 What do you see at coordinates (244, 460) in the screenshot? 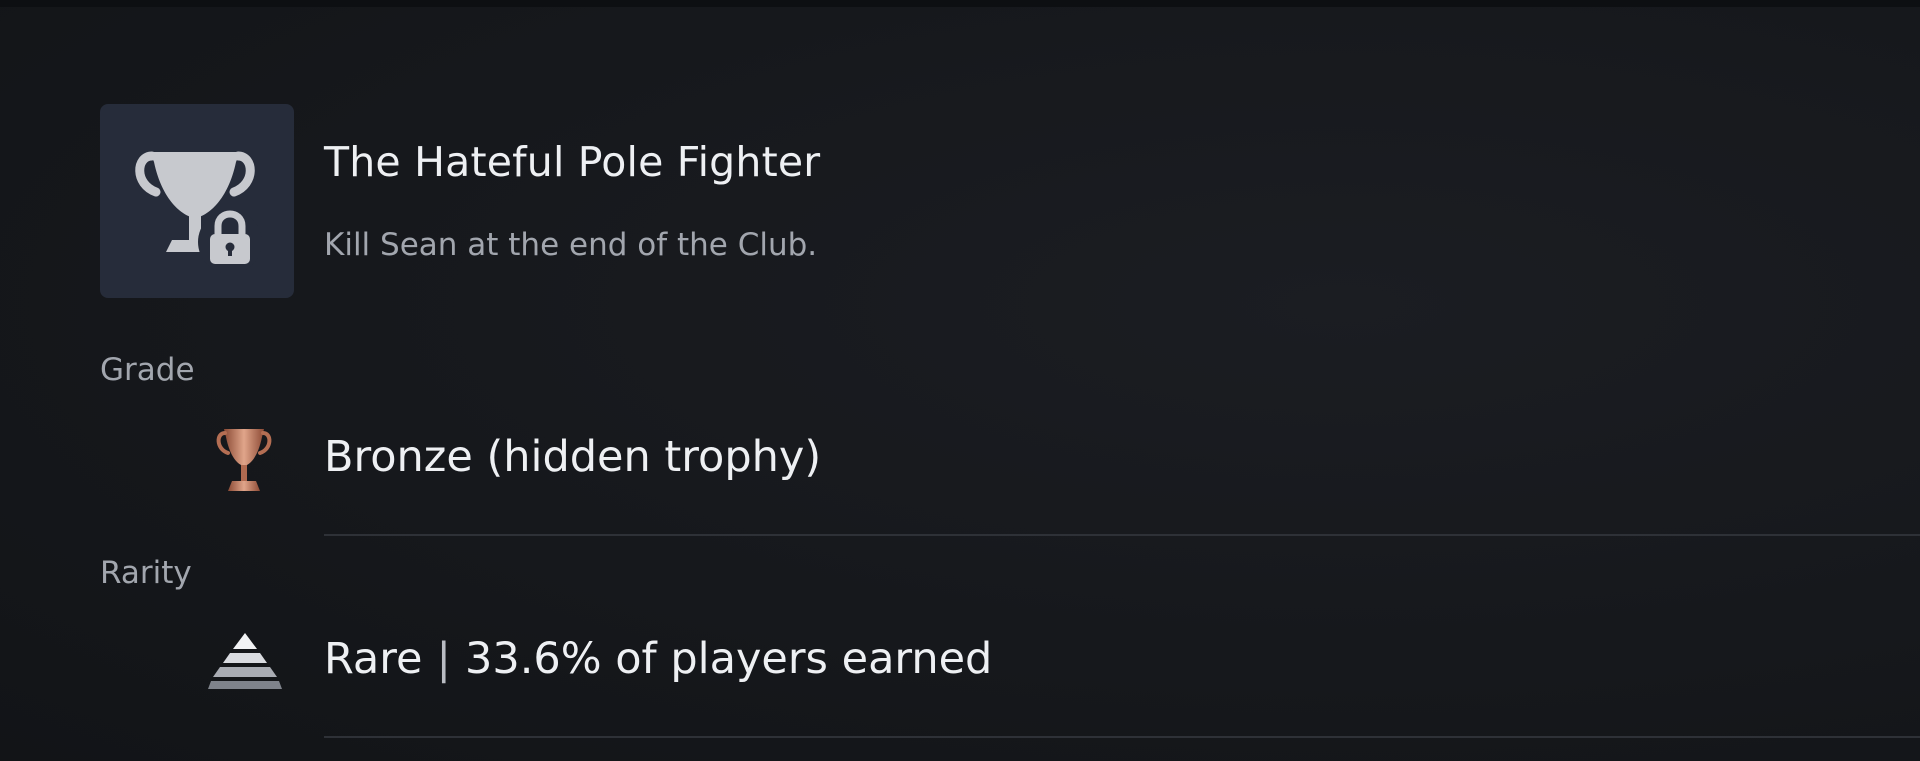
I see `bronze-trophy-icon` at bounding box center [244, 460].